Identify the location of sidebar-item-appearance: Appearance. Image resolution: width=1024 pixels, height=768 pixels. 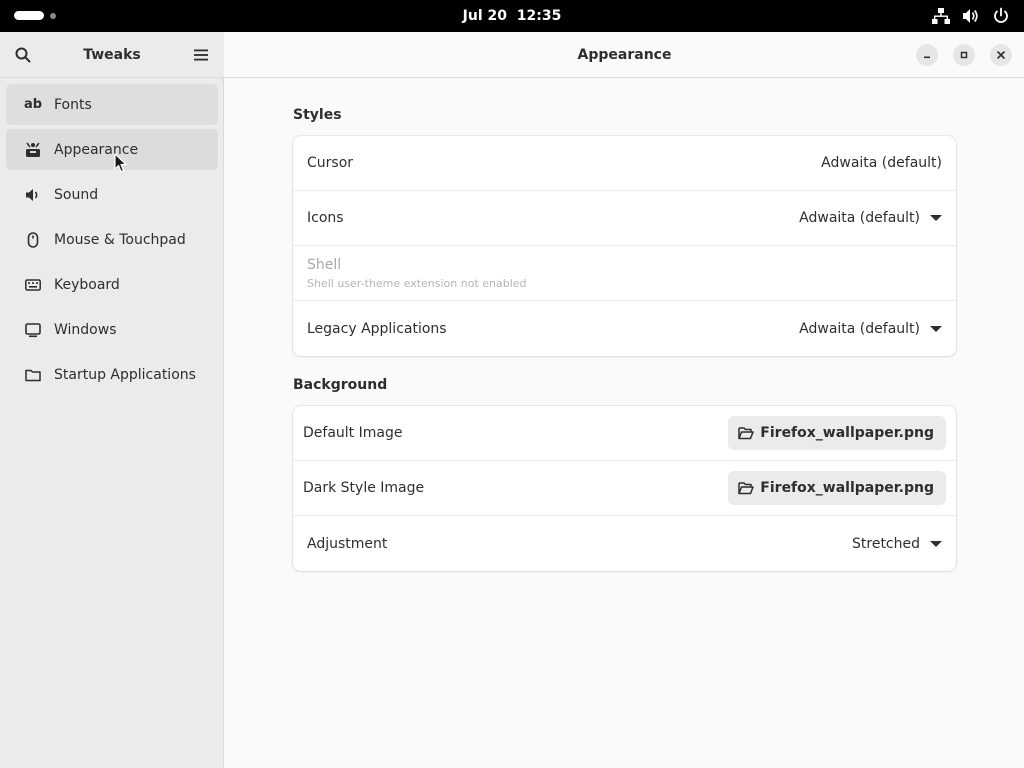
(112, 149).